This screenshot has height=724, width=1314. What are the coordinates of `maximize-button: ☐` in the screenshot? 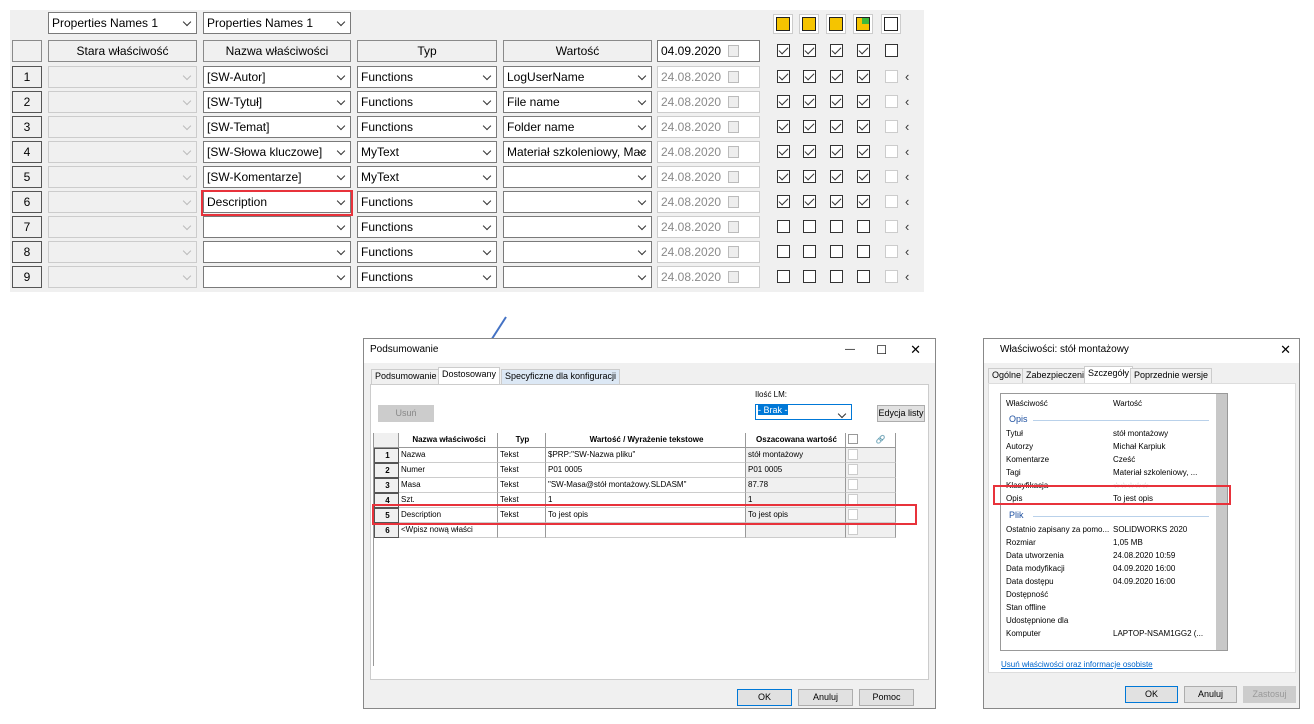 It's located at (881, 350).